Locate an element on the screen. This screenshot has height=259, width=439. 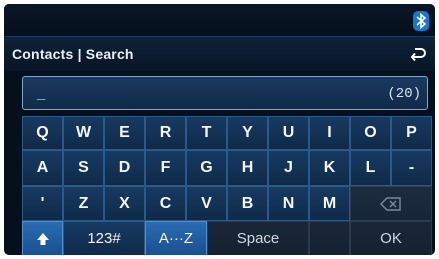
bluetooth-icon is located at coordinates (421, 21).